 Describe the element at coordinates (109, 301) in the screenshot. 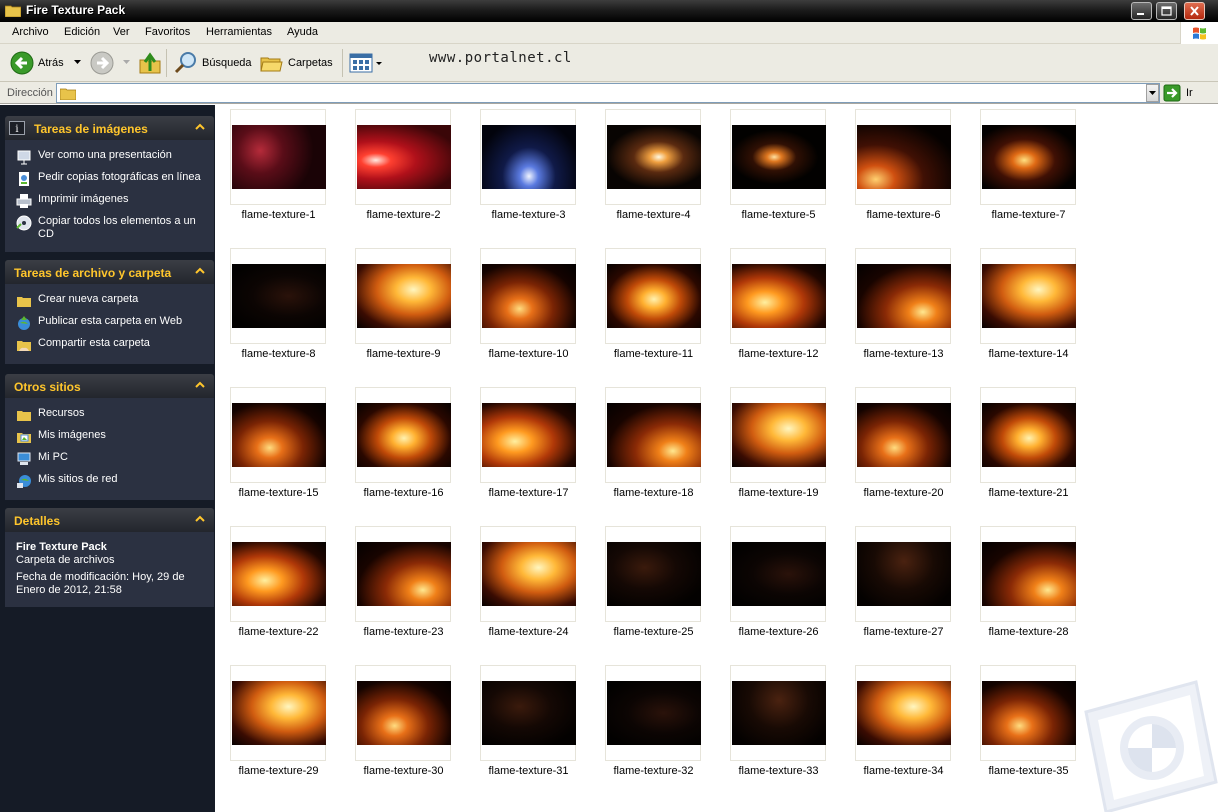

I see `task-new-folder: Crear nueva carpeta` at that location.